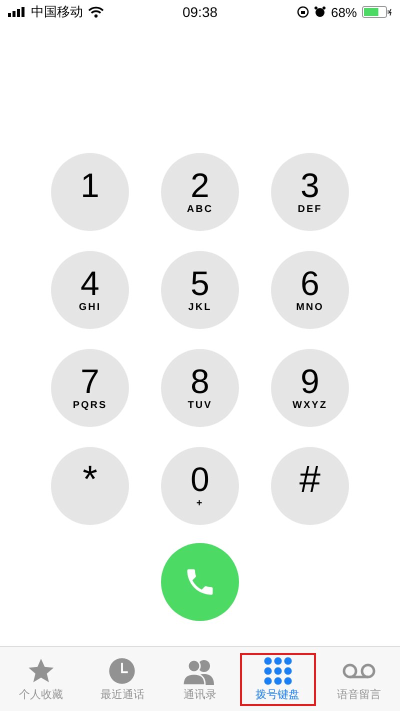 Image resolution: width=400 pixels, height=711 pixels. I want to click on keypad-key: 3 DEF, so click(310, 192).